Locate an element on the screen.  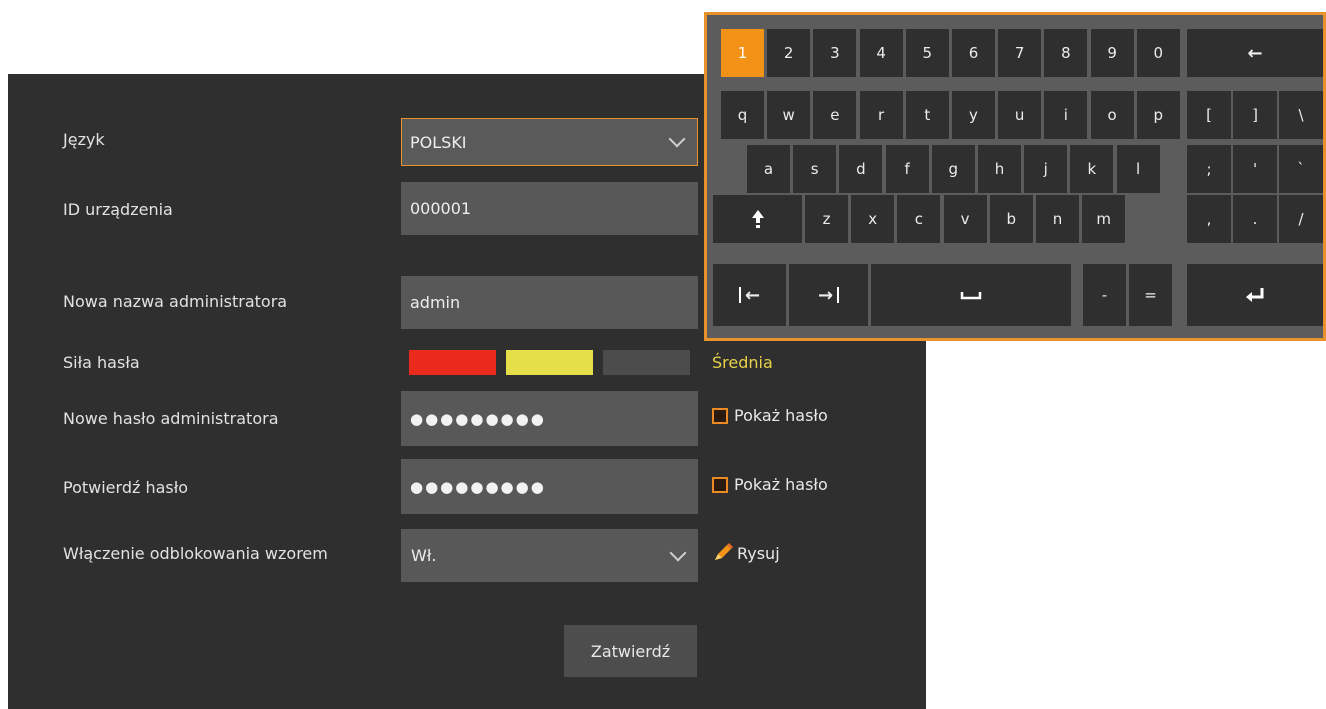
key-p: p is located at coordinates (1158, 115).